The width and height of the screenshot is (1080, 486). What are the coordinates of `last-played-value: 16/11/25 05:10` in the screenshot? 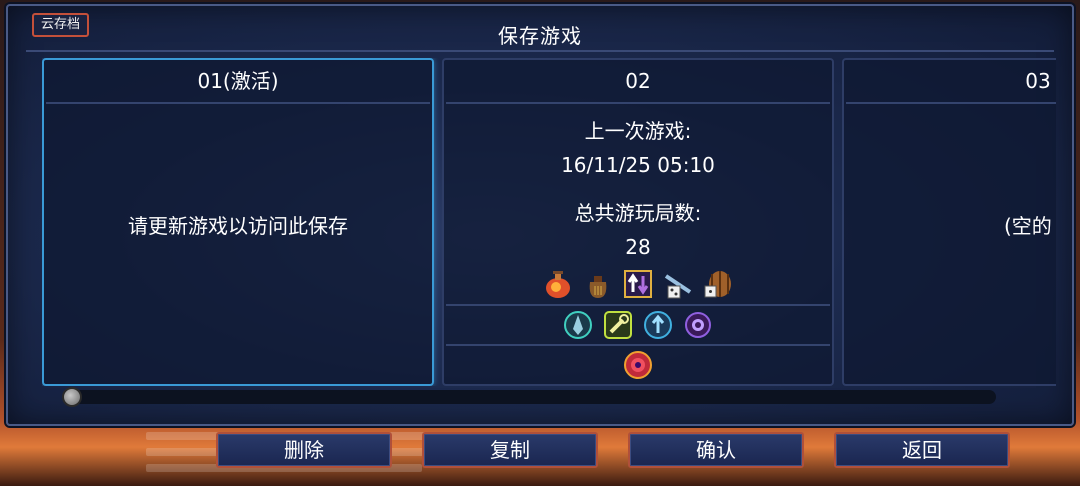 It's located at (638, 165).